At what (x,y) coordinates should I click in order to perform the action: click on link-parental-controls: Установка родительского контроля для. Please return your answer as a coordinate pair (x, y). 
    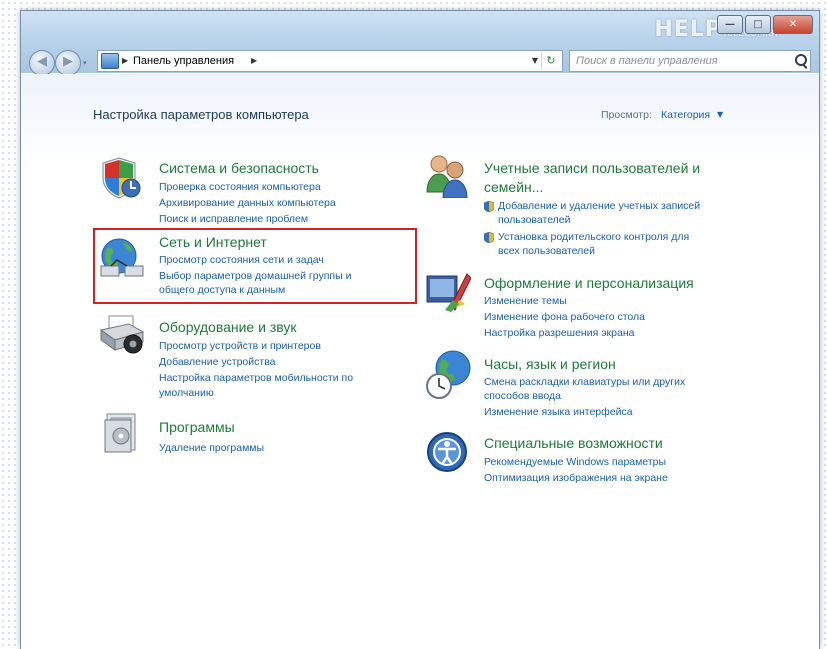
    Looking at the image, I should click on (593, 237).